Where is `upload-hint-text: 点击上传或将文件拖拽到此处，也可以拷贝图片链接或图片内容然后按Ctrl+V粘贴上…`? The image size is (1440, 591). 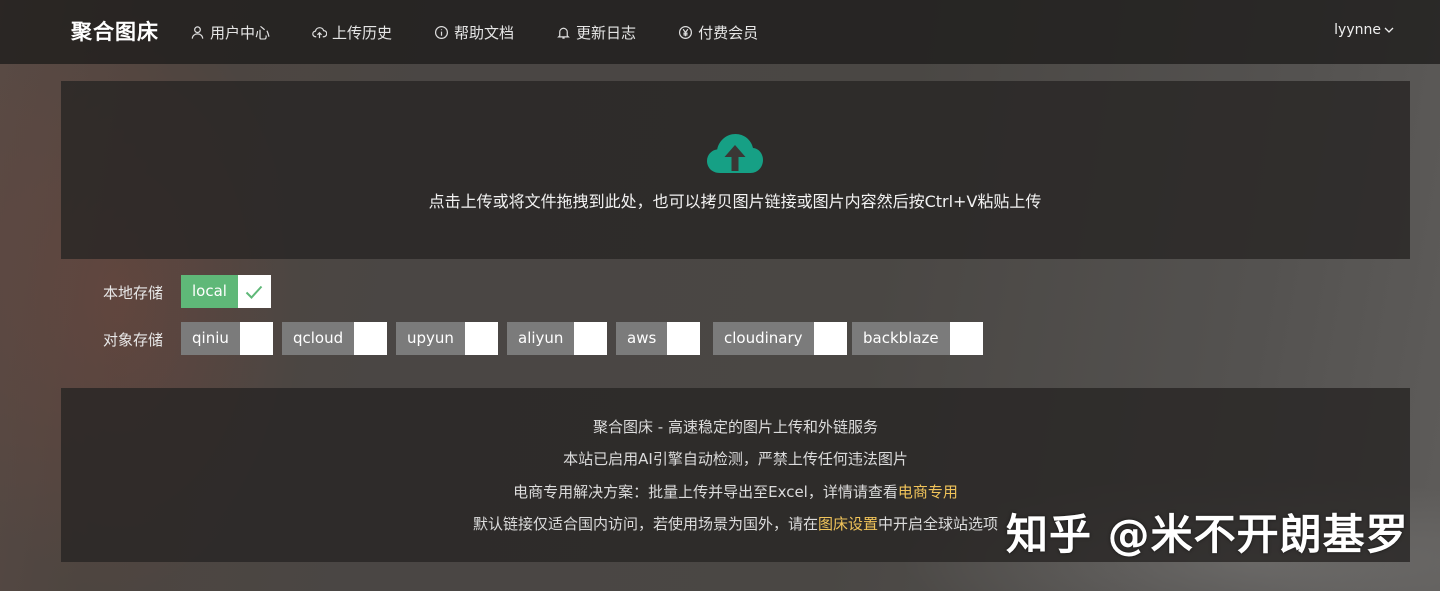 upload-hint-text: 点击上传或将文件拖拽到此处，也可以拷贝图片链接或图片内容然后按Ctrl+V粘贴上… is located at coordinates (735, 201).